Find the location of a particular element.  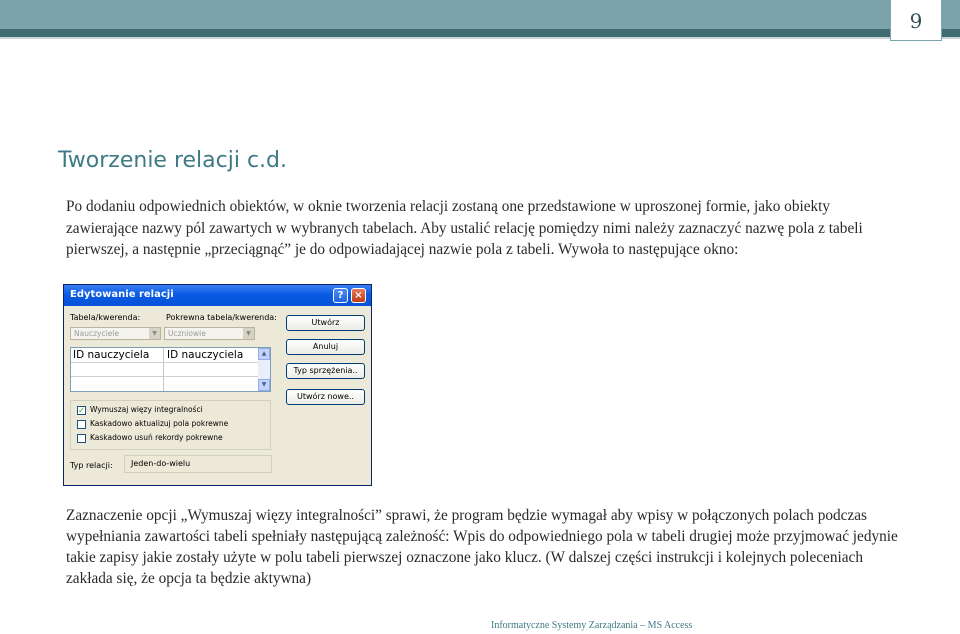

option-label: Kaskadowo aktualizuj pola pokrewne is located at coordinates (159, 423).